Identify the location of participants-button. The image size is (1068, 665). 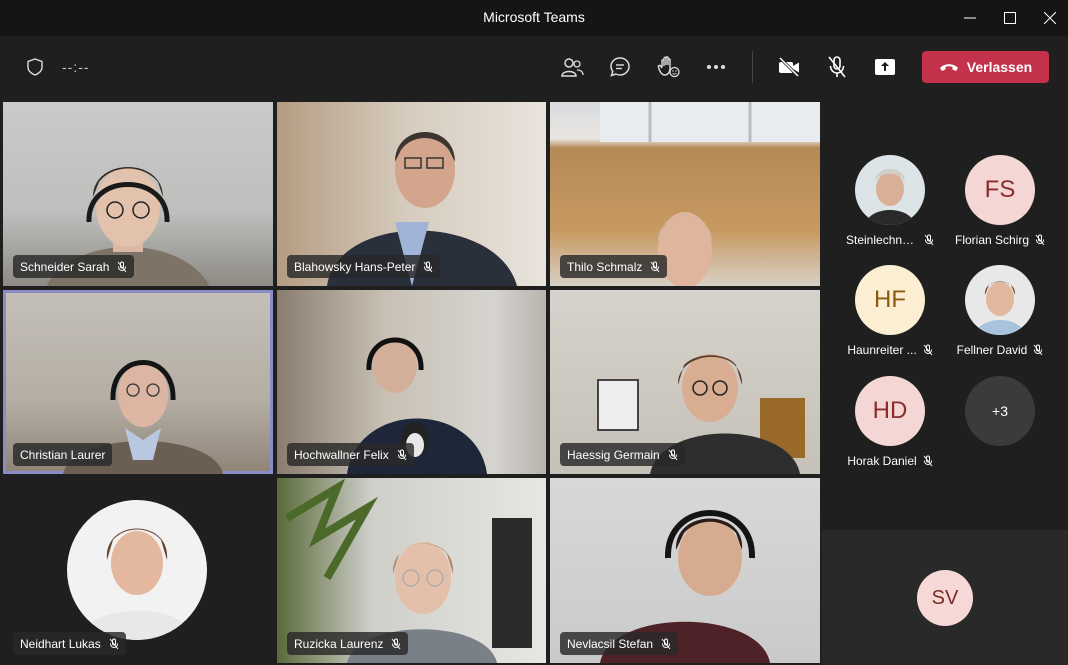
(572, 67).